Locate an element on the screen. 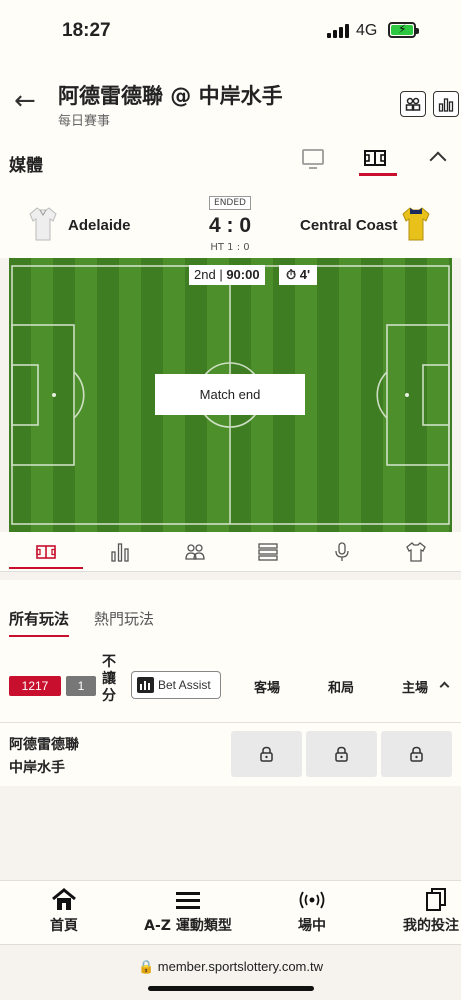  nav-live: 場中 is located at coordinates (312, 911).